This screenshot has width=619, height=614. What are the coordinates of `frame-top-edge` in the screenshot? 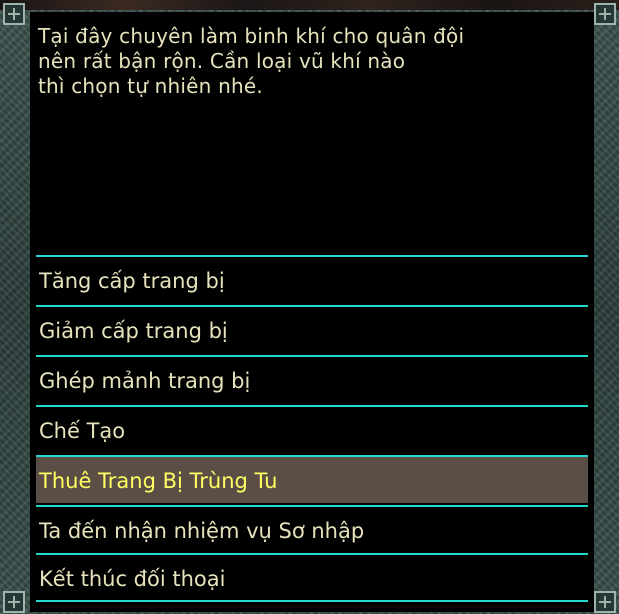 It's located at (309, 5).